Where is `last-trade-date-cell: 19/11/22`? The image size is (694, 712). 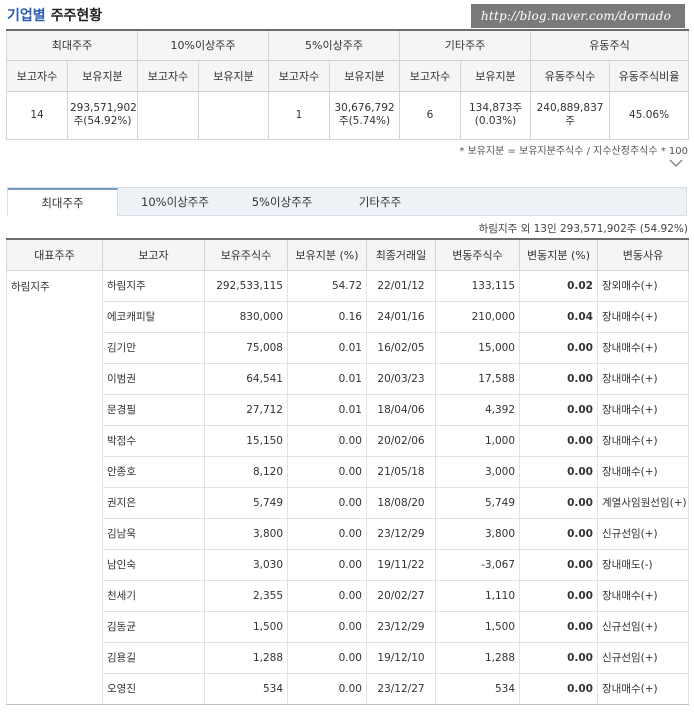 last-trade-date-cell: 19/11/22 is located at coordinates (401, 564).